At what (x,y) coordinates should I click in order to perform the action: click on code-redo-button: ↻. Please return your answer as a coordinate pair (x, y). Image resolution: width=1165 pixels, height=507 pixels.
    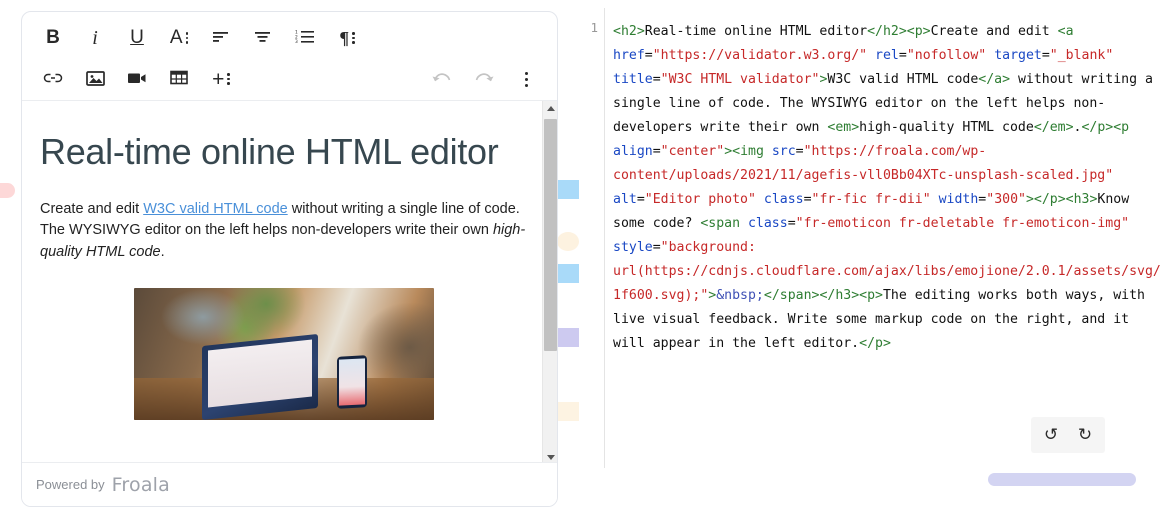
    Looking at the image, I should click on (1085, 435).